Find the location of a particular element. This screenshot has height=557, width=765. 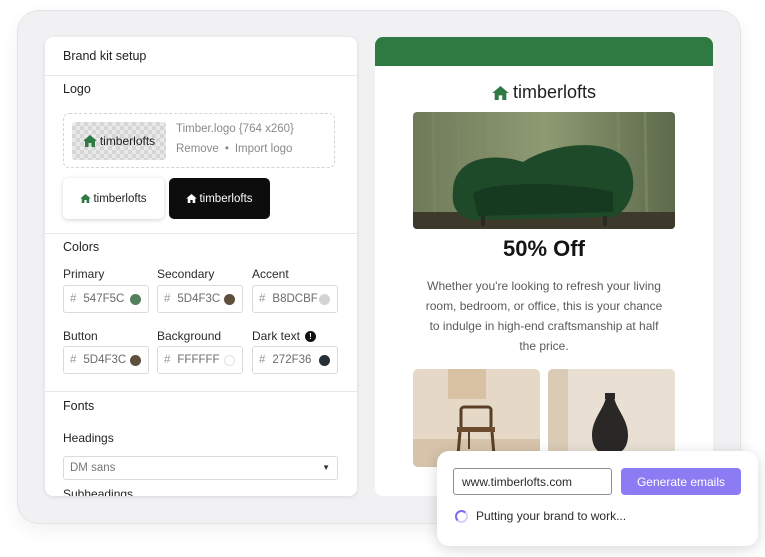

subheadings-font-label: Subheadings is located at coordinates (98, 491).